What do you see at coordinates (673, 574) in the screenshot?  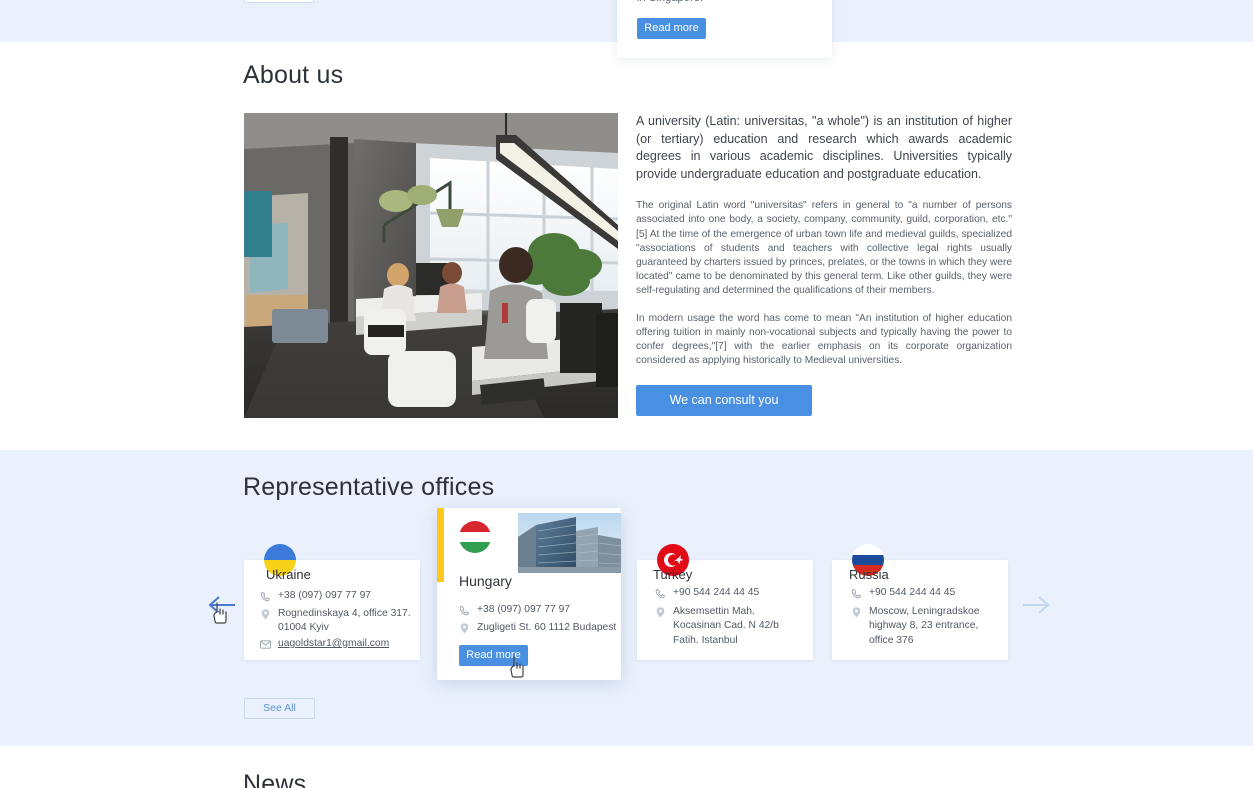 I see `office-country-turkey: Turkey` at bounding box center [673, 574].